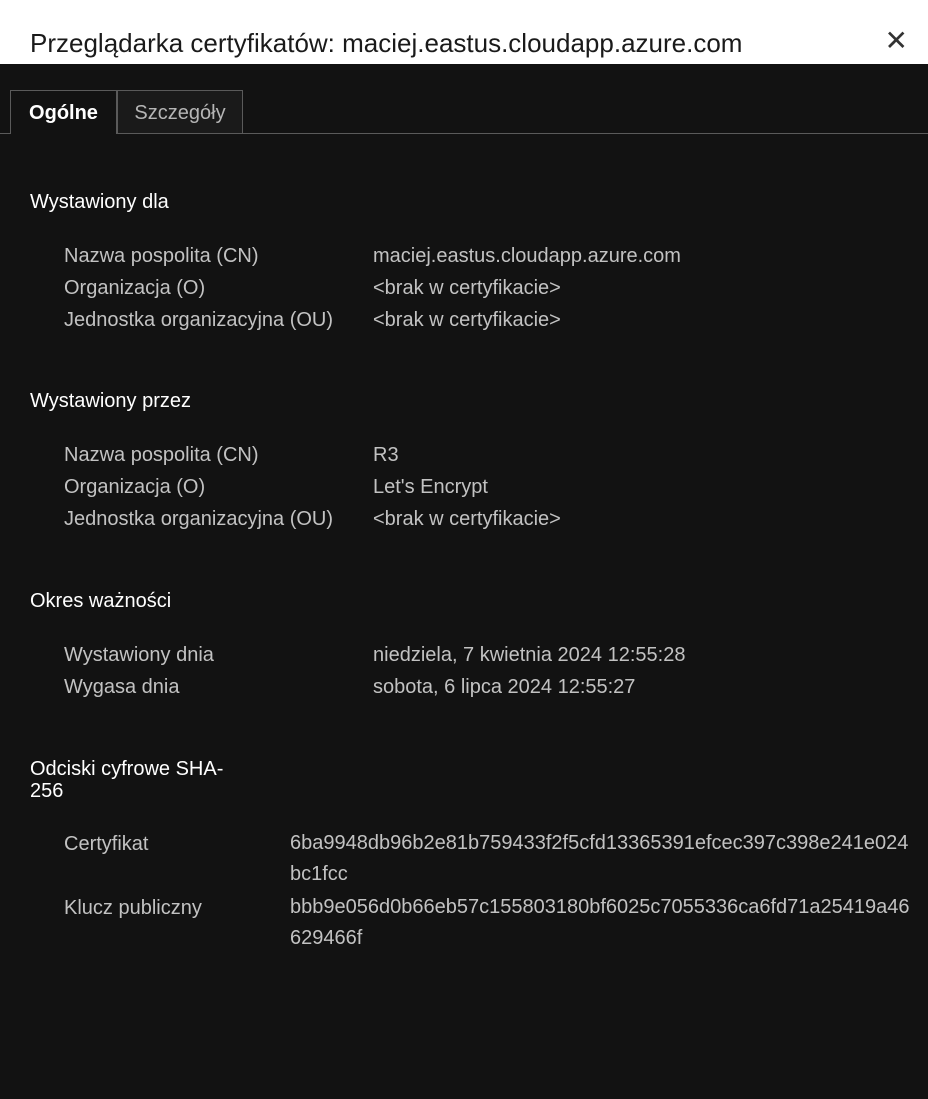 Image resolution: width=928 pixels, height=1099 pixels. Describe the element at coordinates (386, 455) in the screenshot. I see `field-value: R3` at that location.